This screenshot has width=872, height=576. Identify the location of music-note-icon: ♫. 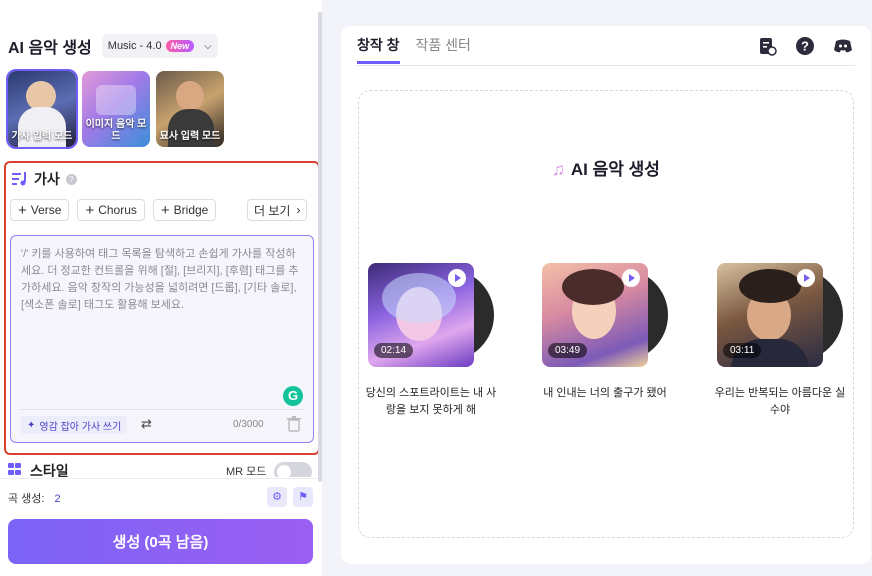
(558, 169).